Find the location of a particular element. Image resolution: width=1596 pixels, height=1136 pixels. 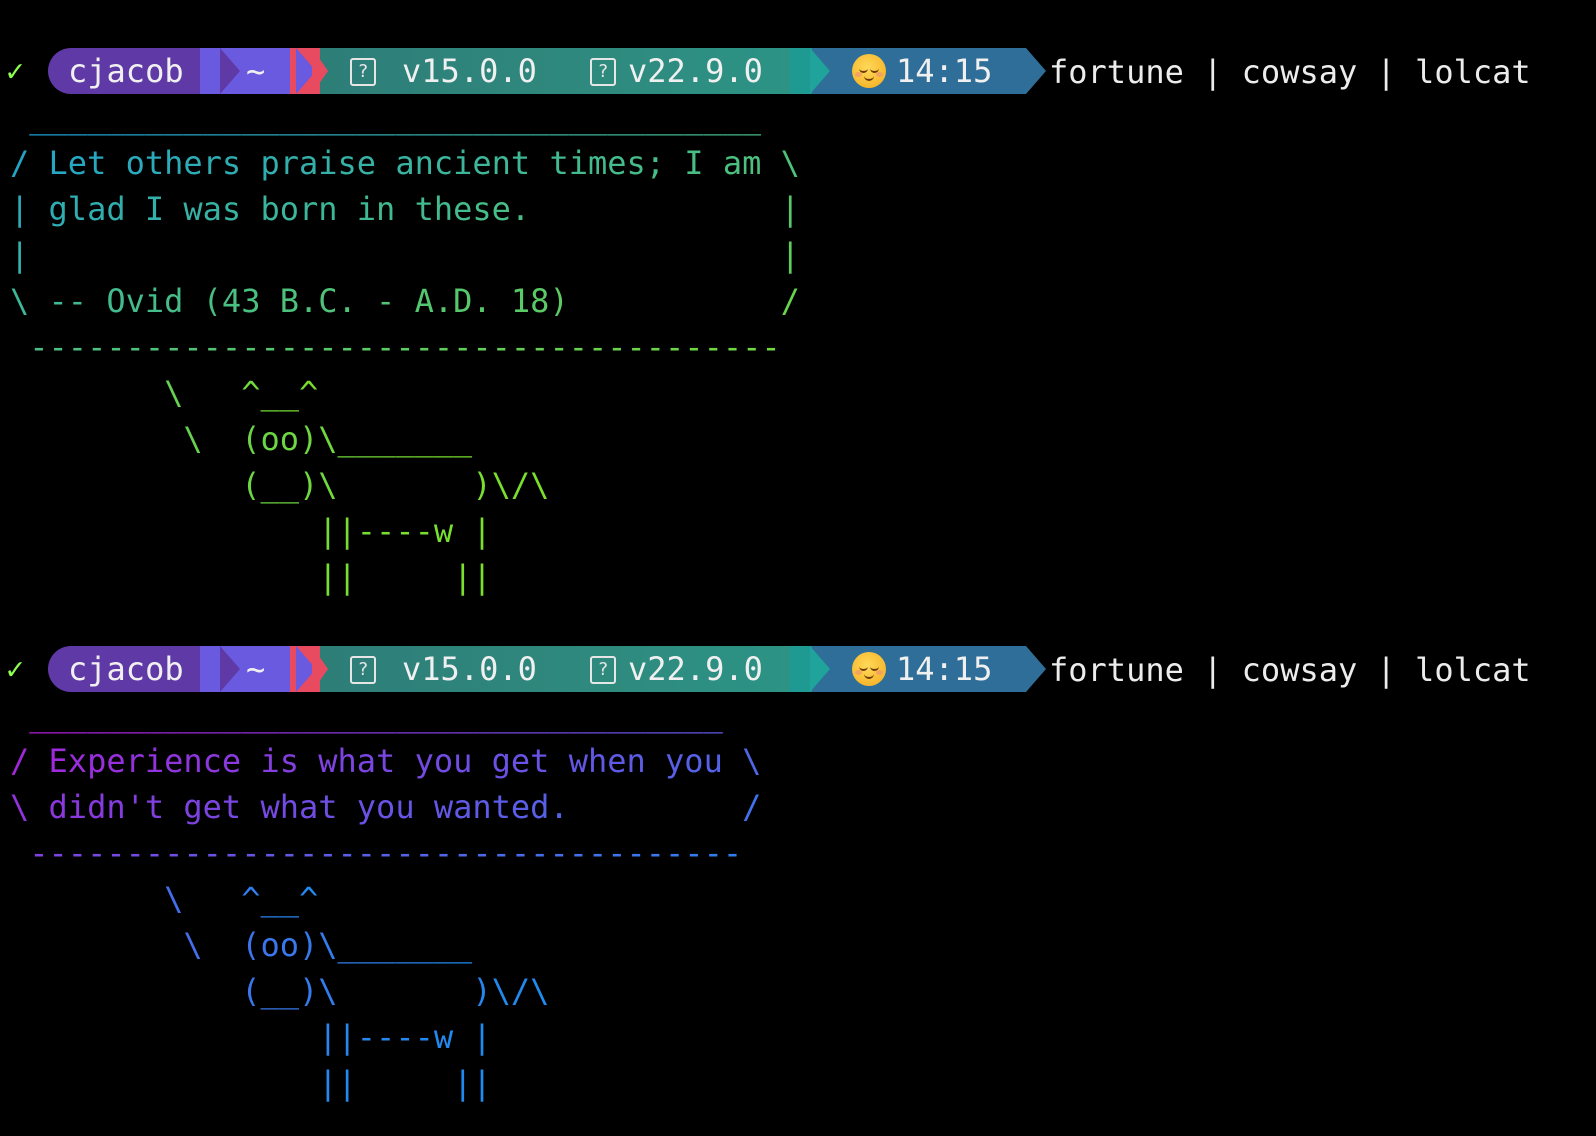

output-line: --------------------------------------- is located at coordinates (395, 347).